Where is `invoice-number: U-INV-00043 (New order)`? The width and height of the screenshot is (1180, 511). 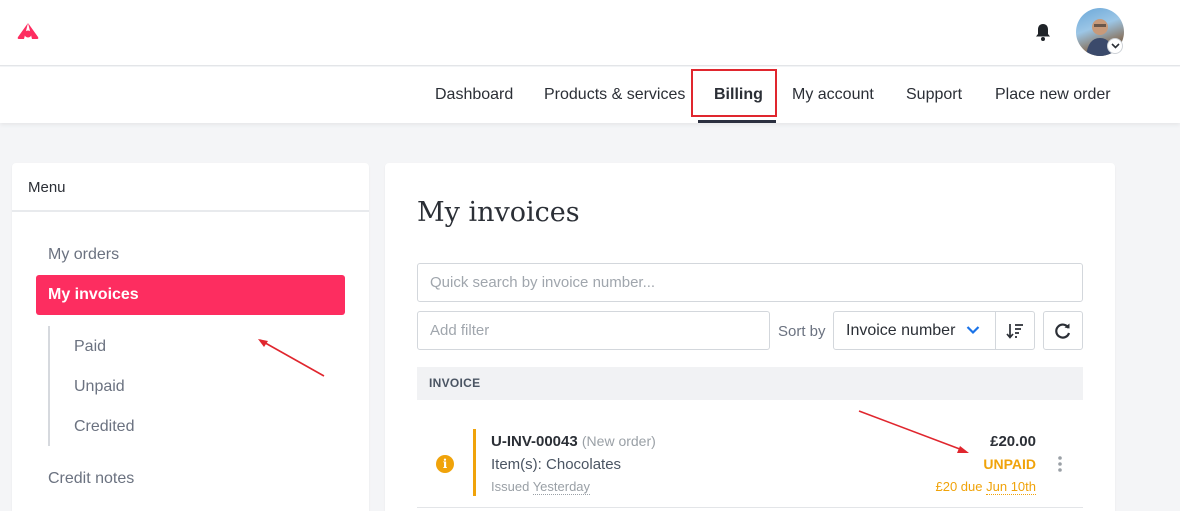
invoice-number: U-INV-00043 (New order) is located at coordinates (573, 441).